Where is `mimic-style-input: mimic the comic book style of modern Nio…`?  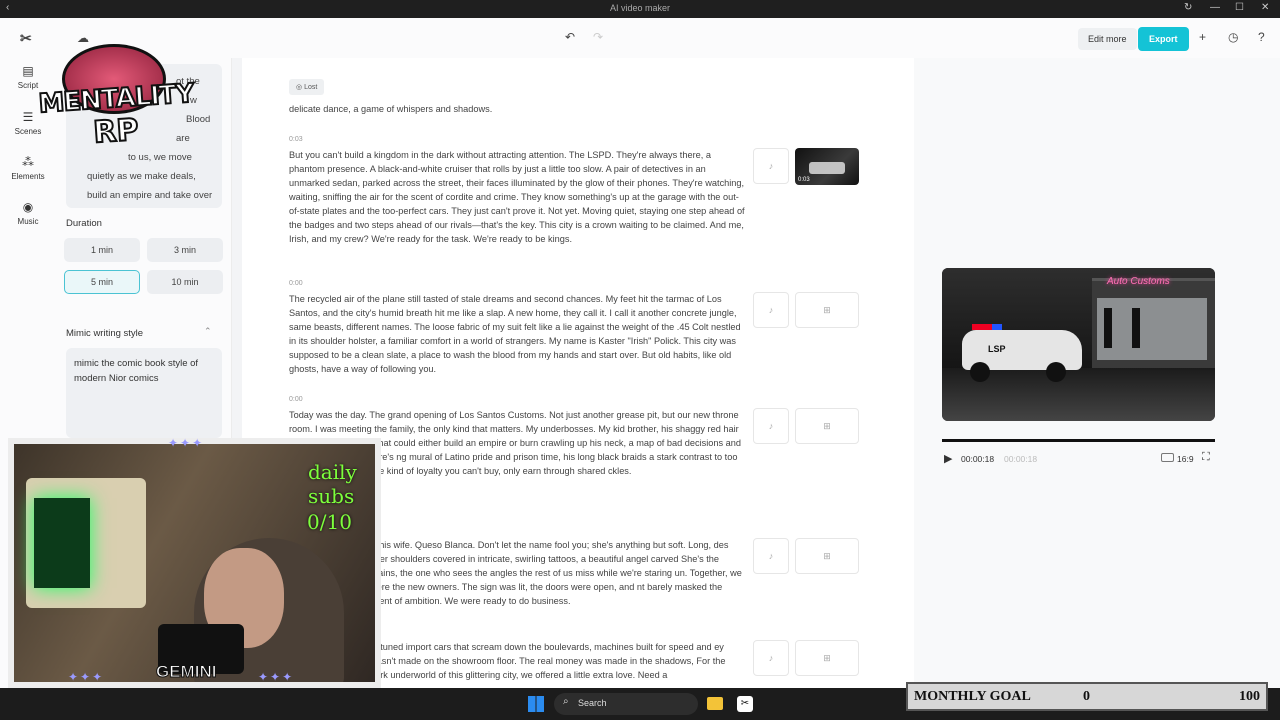 mimic-style-input: mimic the comic book style of modern Nio… is located at coordinates (144, 393).